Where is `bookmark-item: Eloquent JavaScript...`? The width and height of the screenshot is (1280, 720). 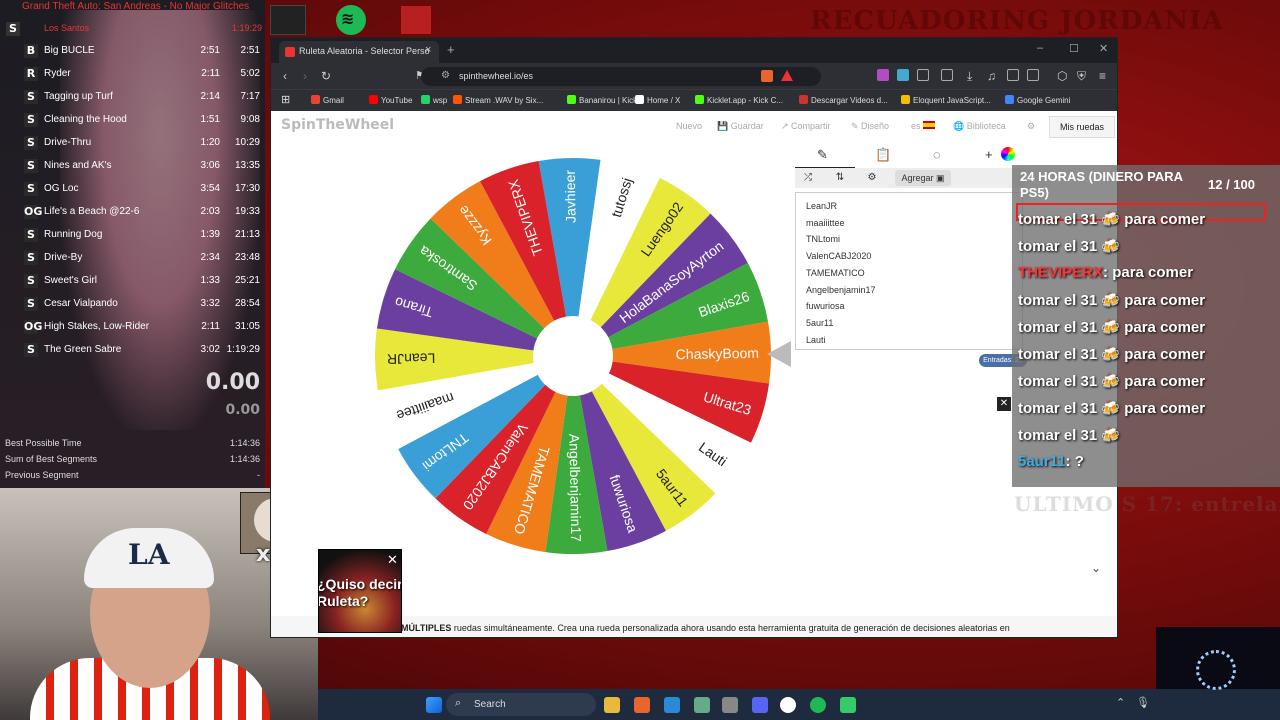 bookmark-item: Eloquent JavaScript... is located at coordinates (946, 100).